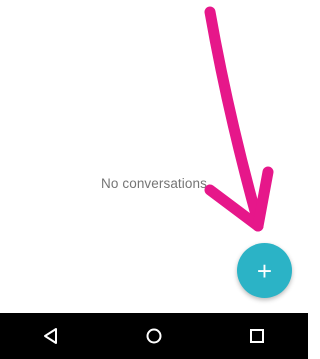  I want to click on back-icon, so click(51, 336).